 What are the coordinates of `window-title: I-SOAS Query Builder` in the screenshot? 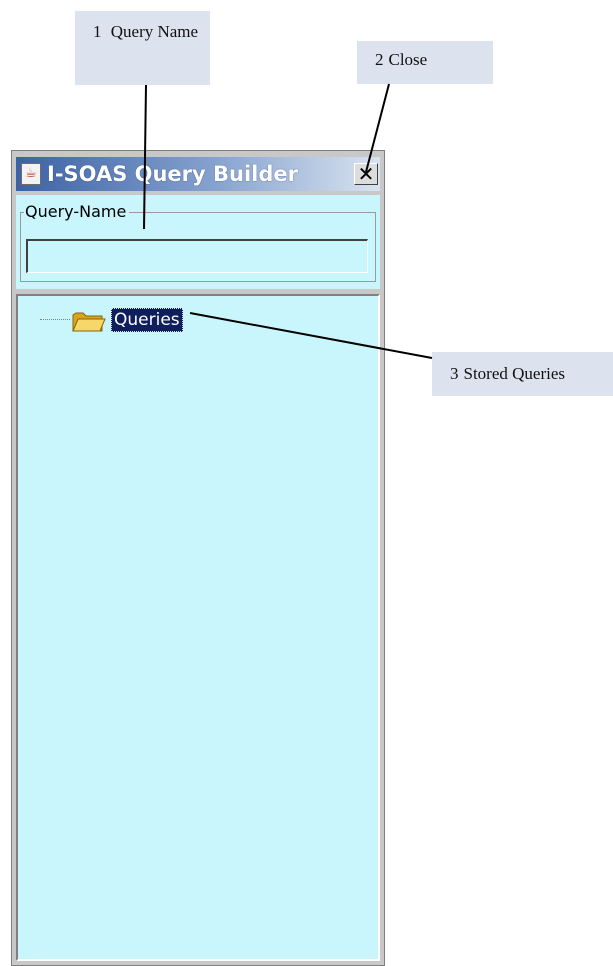 It's located at (173, 174).